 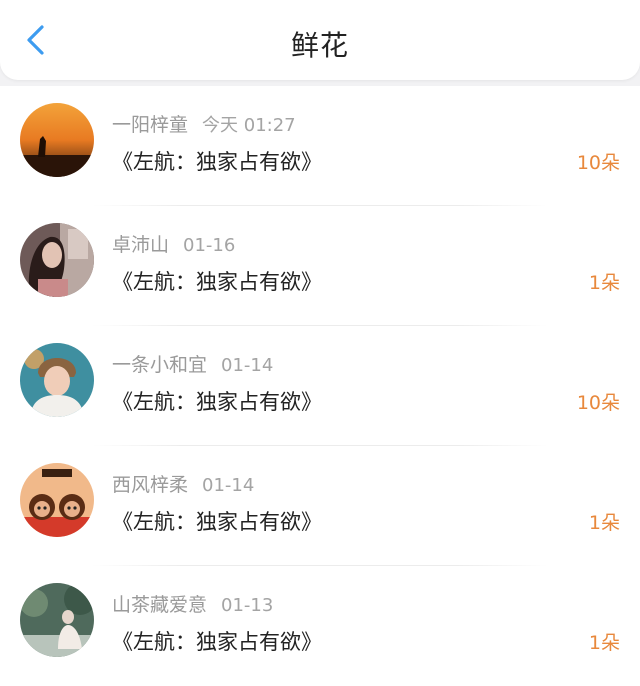 I want to click on gift-meta: 山茶藏爱意 01-13, so click(x=192, y=603).